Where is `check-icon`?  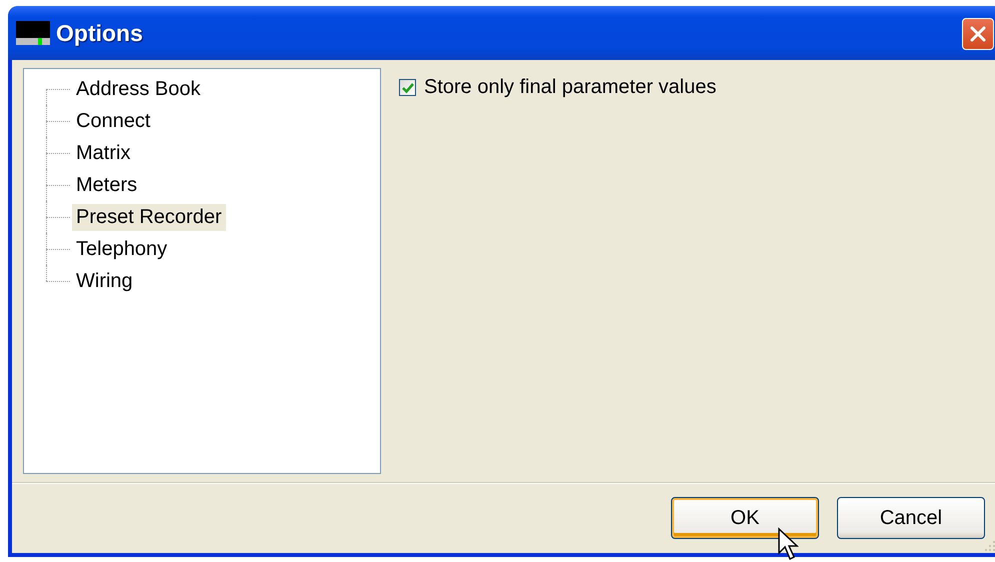 check-icon is located at coordinates (407, 87).